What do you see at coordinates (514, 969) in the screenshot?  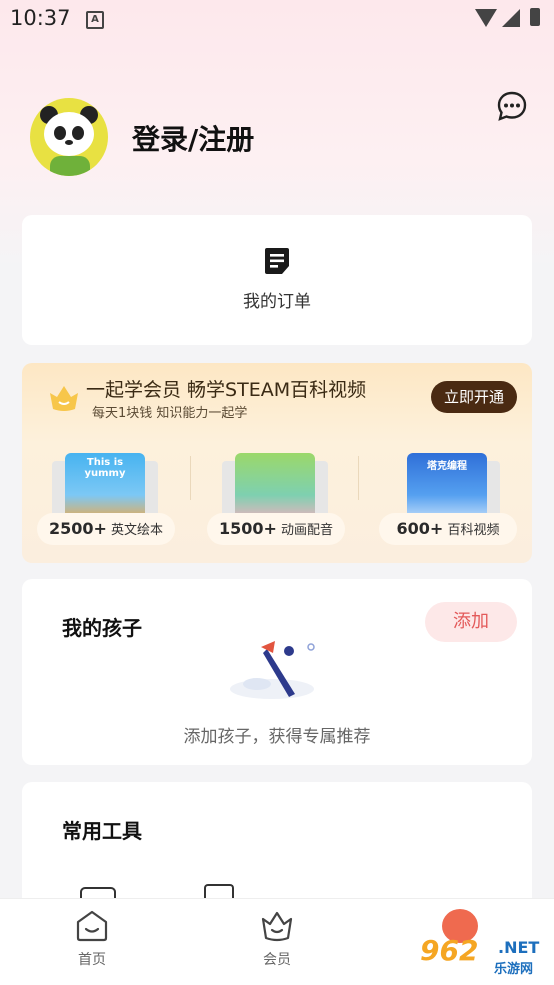 I see `watermark-subtitle: 乐游网` at bounding box center [514, 969].